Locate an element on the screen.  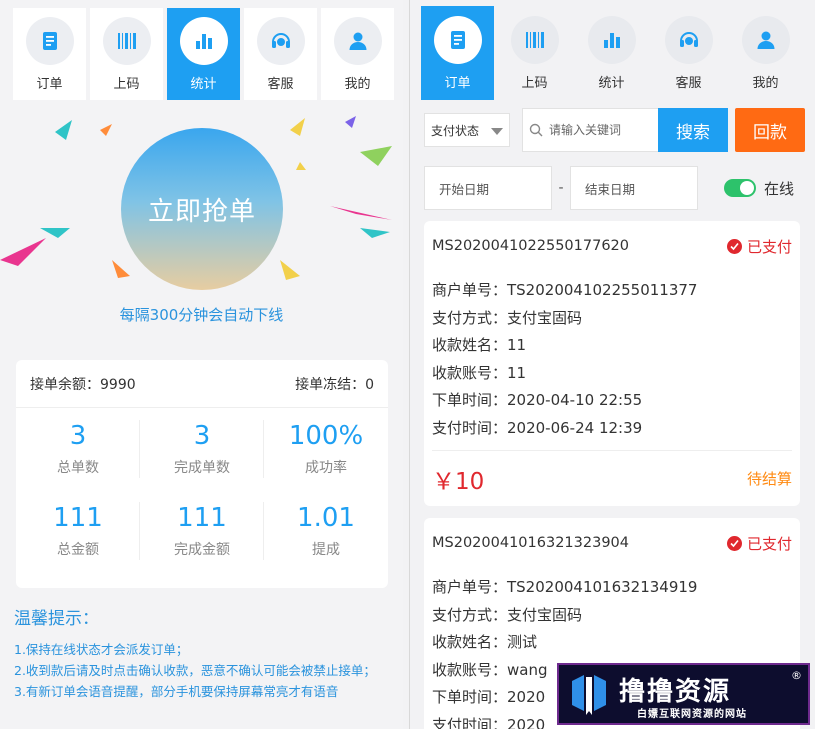
user-icon is located at coordinates (765, 39).